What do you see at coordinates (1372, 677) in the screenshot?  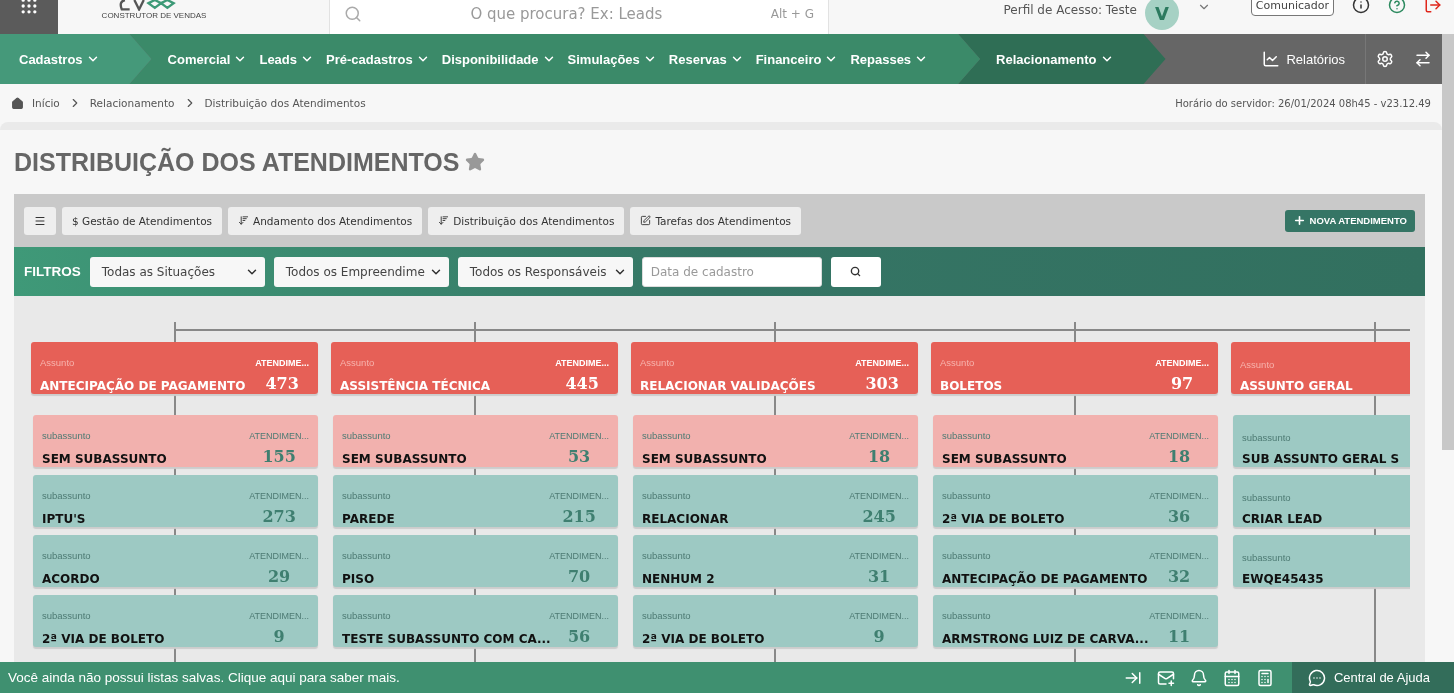 I see `help-center-button: Central de Ajuda` at bounding box center [1372, 677].